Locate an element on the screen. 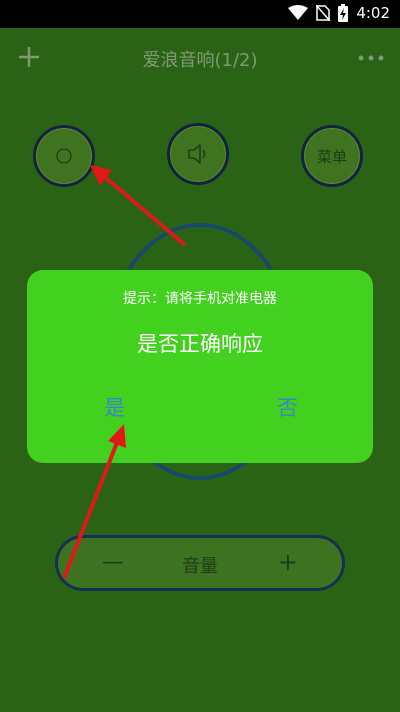 The width and height of the screenshot is (400, 712). menu-button: 菜单 is located at coordinates (332, 156).